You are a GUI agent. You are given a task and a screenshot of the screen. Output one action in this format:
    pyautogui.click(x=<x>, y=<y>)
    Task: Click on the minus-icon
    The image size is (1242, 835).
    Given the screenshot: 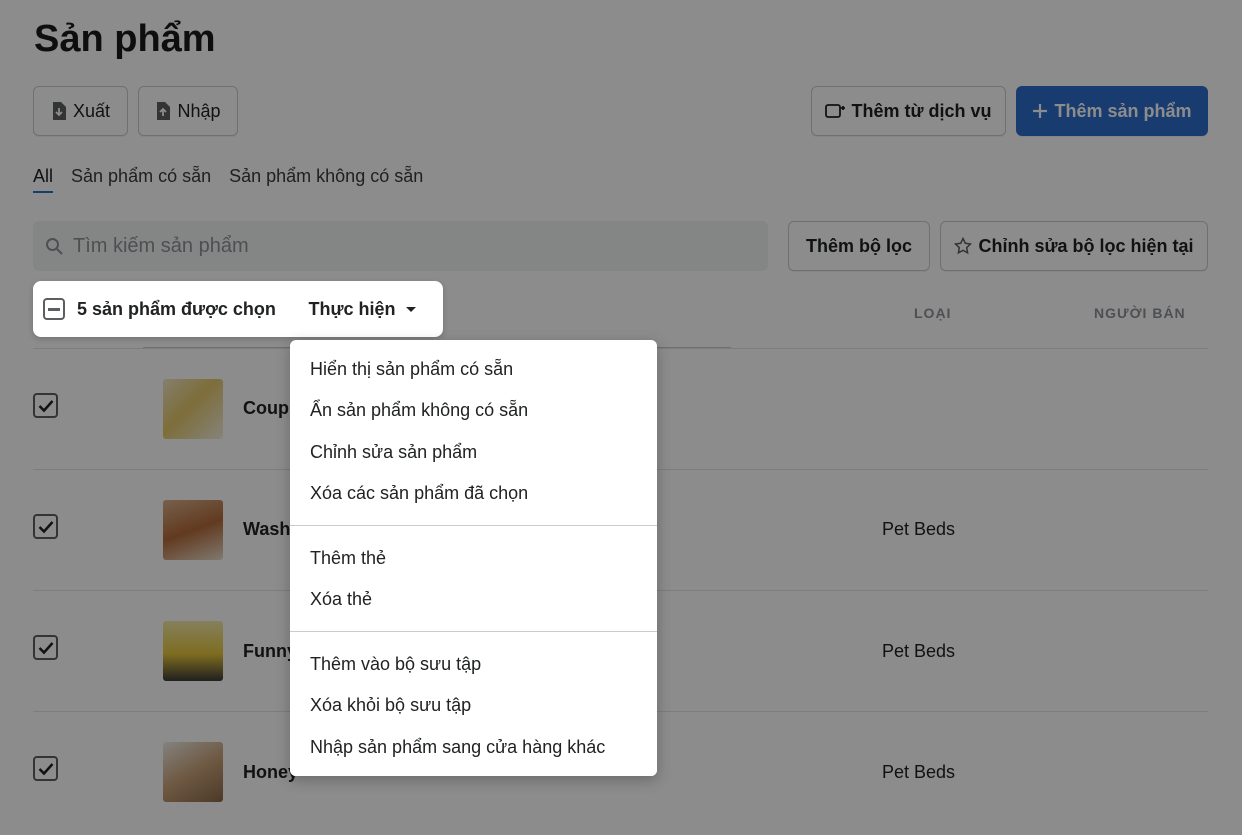 What is the action you would take?
    pyautogui.click(x=54, y=309)
    